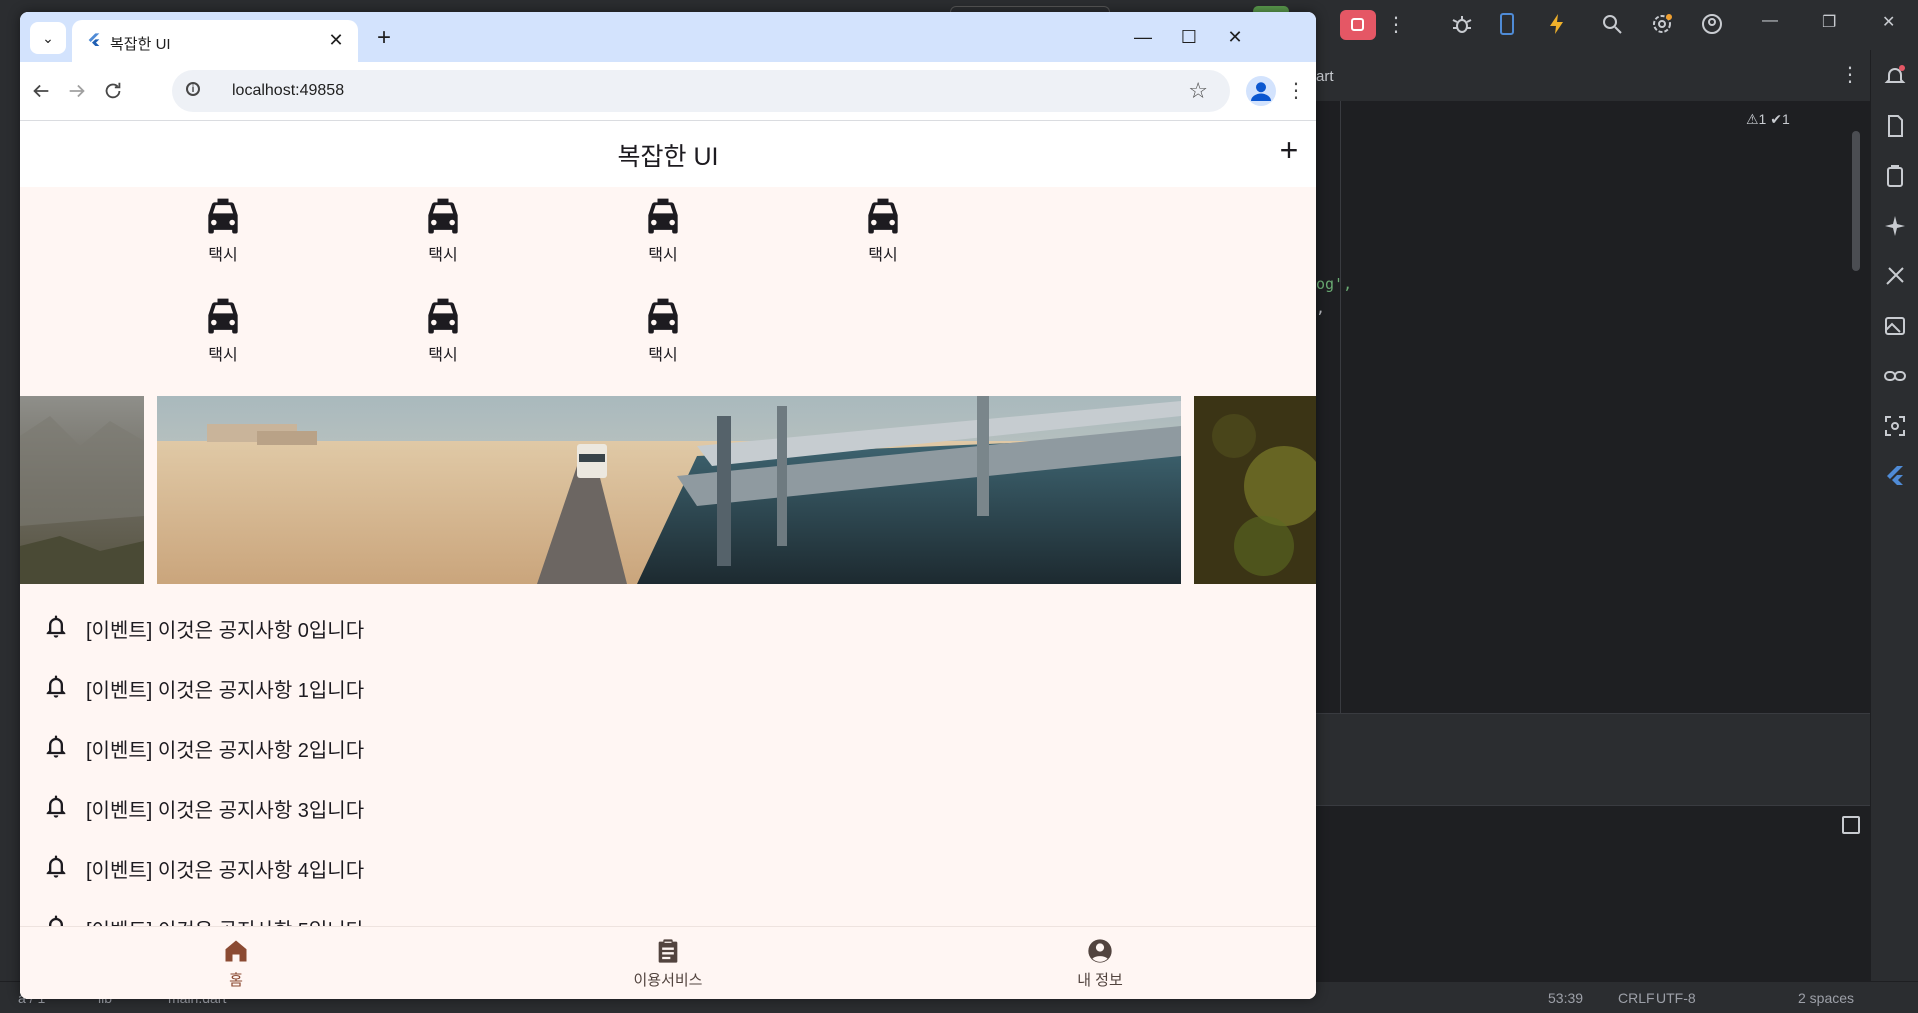  Describe the element at coordinates (215, 41) in the screenshot. I see `browser-tab: 복잡한 UI ✕` at that location.